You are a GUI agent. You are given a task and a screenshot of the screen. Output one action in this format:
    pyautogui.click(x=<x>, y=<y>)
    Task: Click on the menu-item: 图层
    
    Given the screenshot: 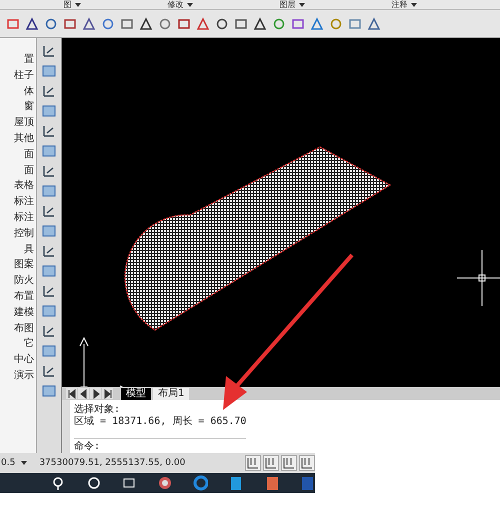 What is the action you would take?
    pyautogui.click(x=288, y=4)
    